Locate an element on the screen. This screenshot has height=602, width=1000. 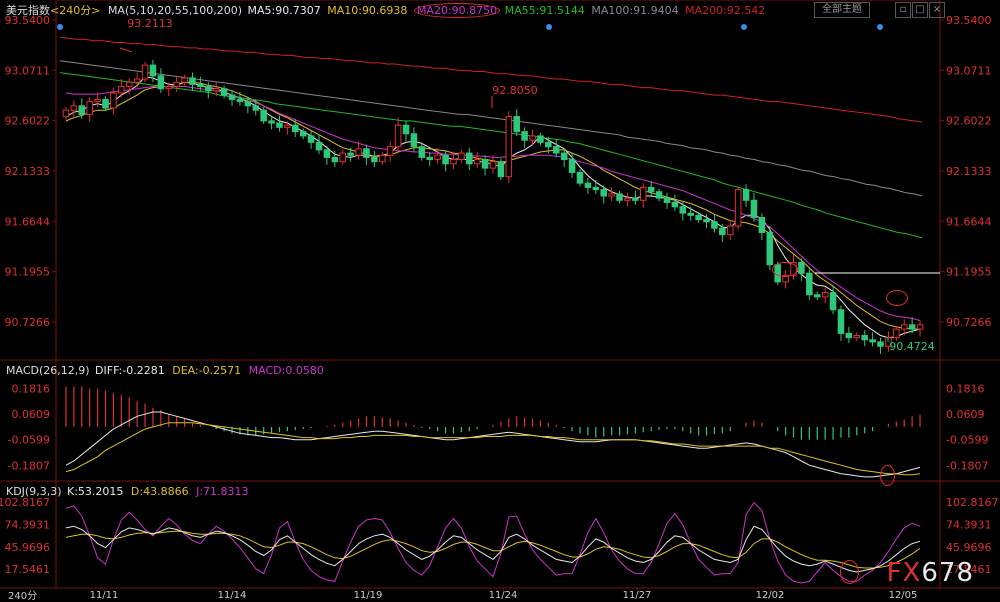
y-tick-label: 45.9696 is located at coordinates (28, 547).